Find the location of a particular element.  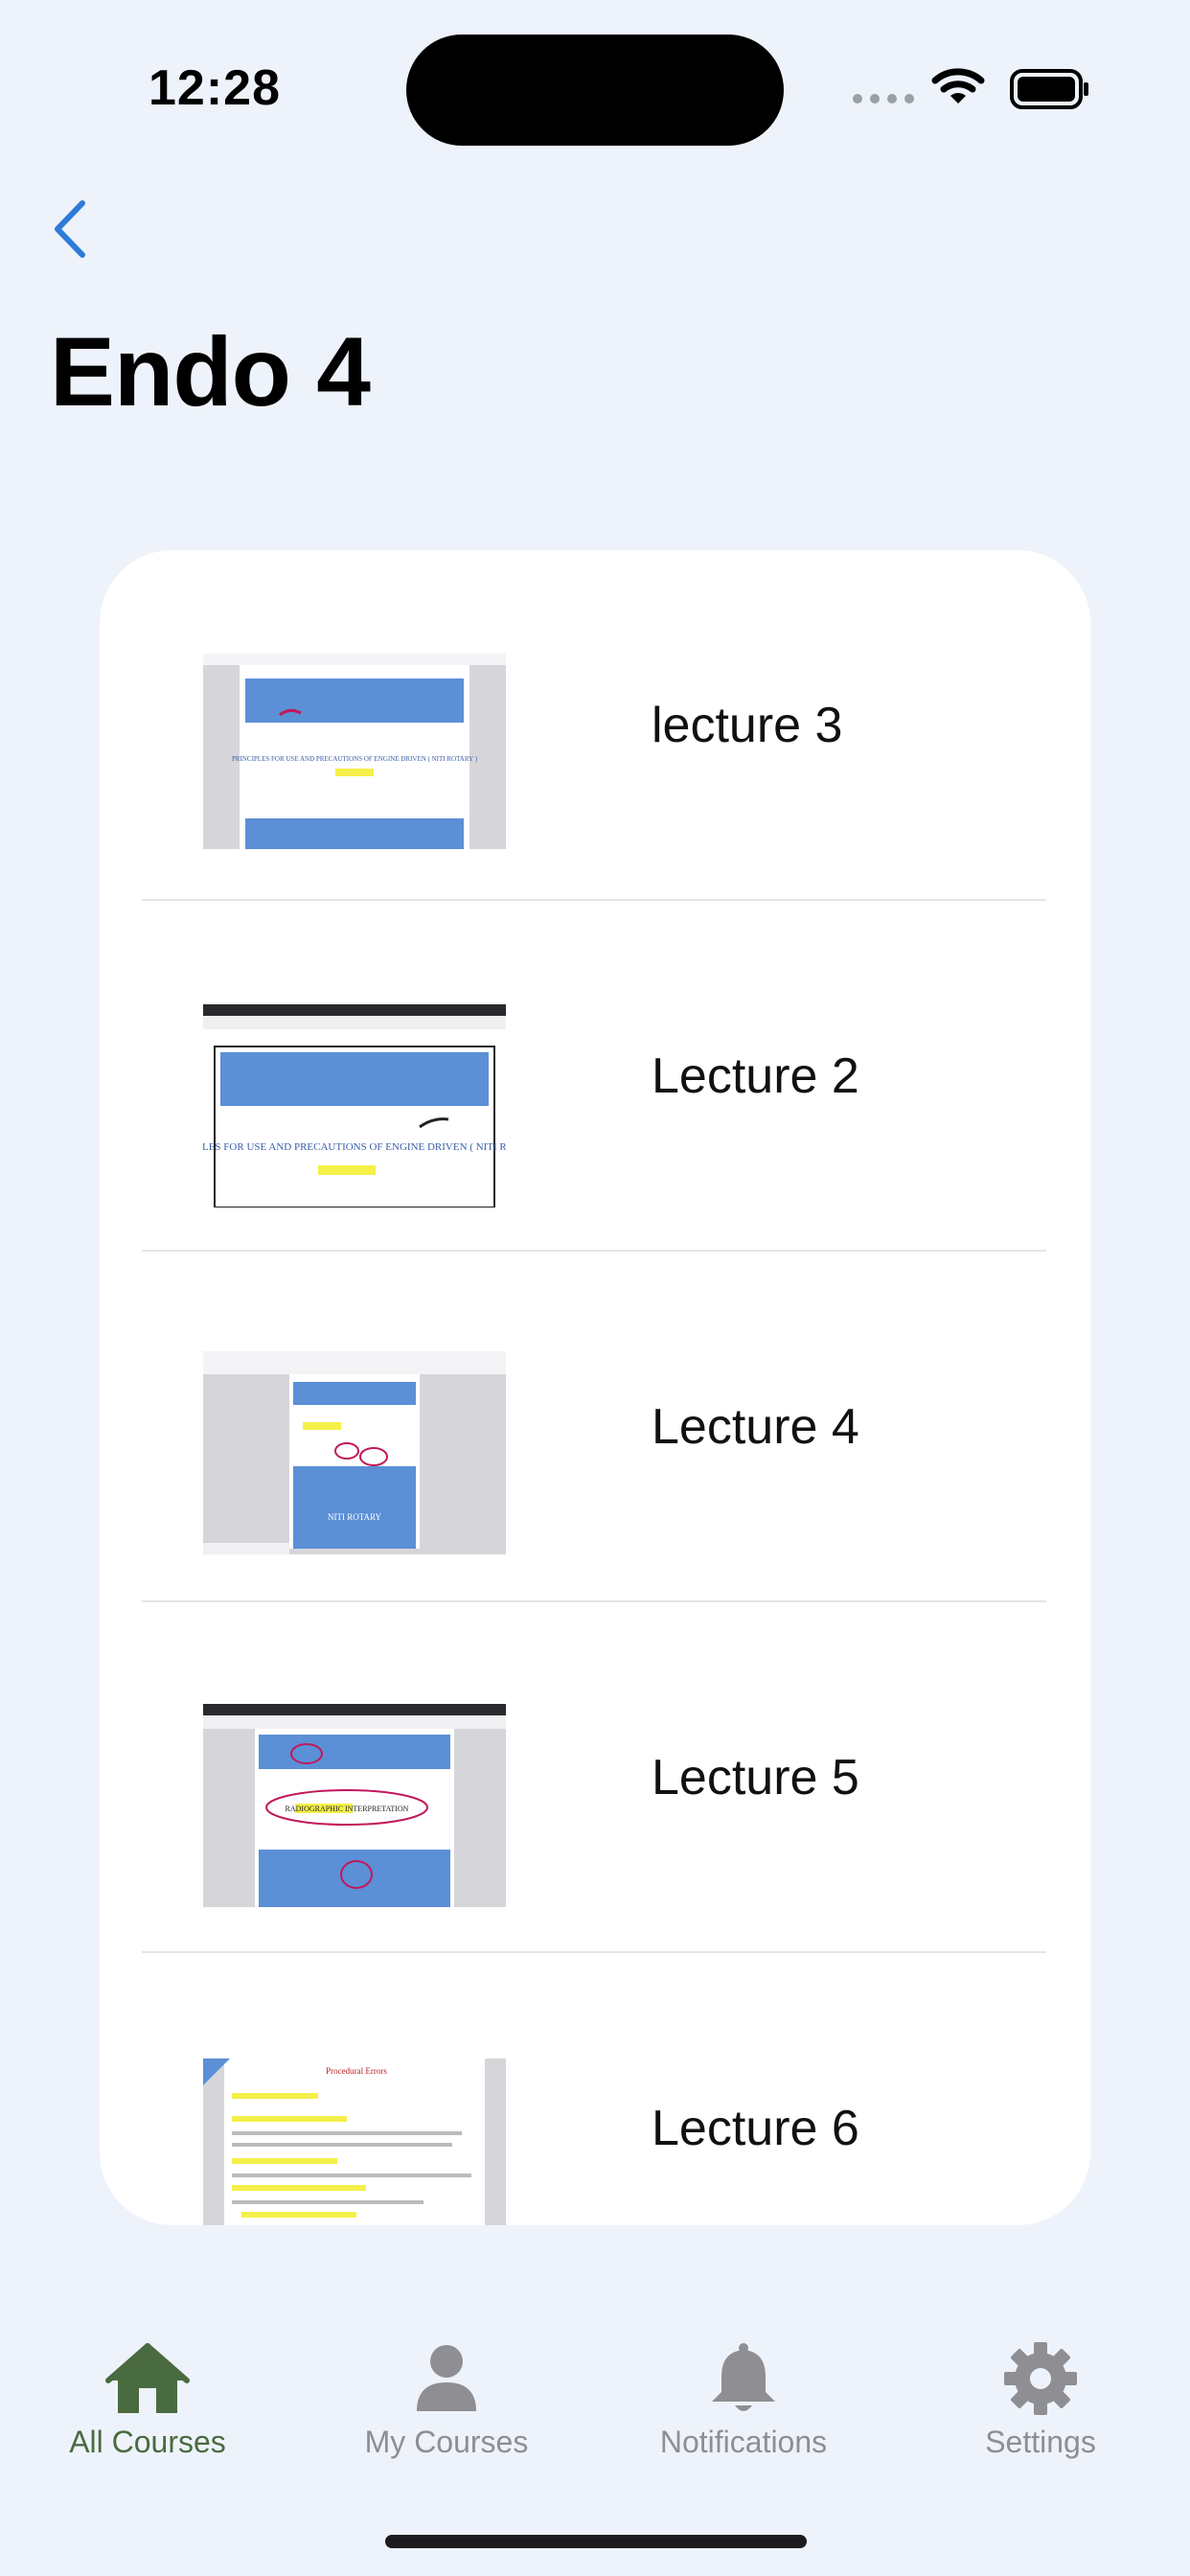

lecture-label: Lecture 4 is located at coordinates (756, 1427).